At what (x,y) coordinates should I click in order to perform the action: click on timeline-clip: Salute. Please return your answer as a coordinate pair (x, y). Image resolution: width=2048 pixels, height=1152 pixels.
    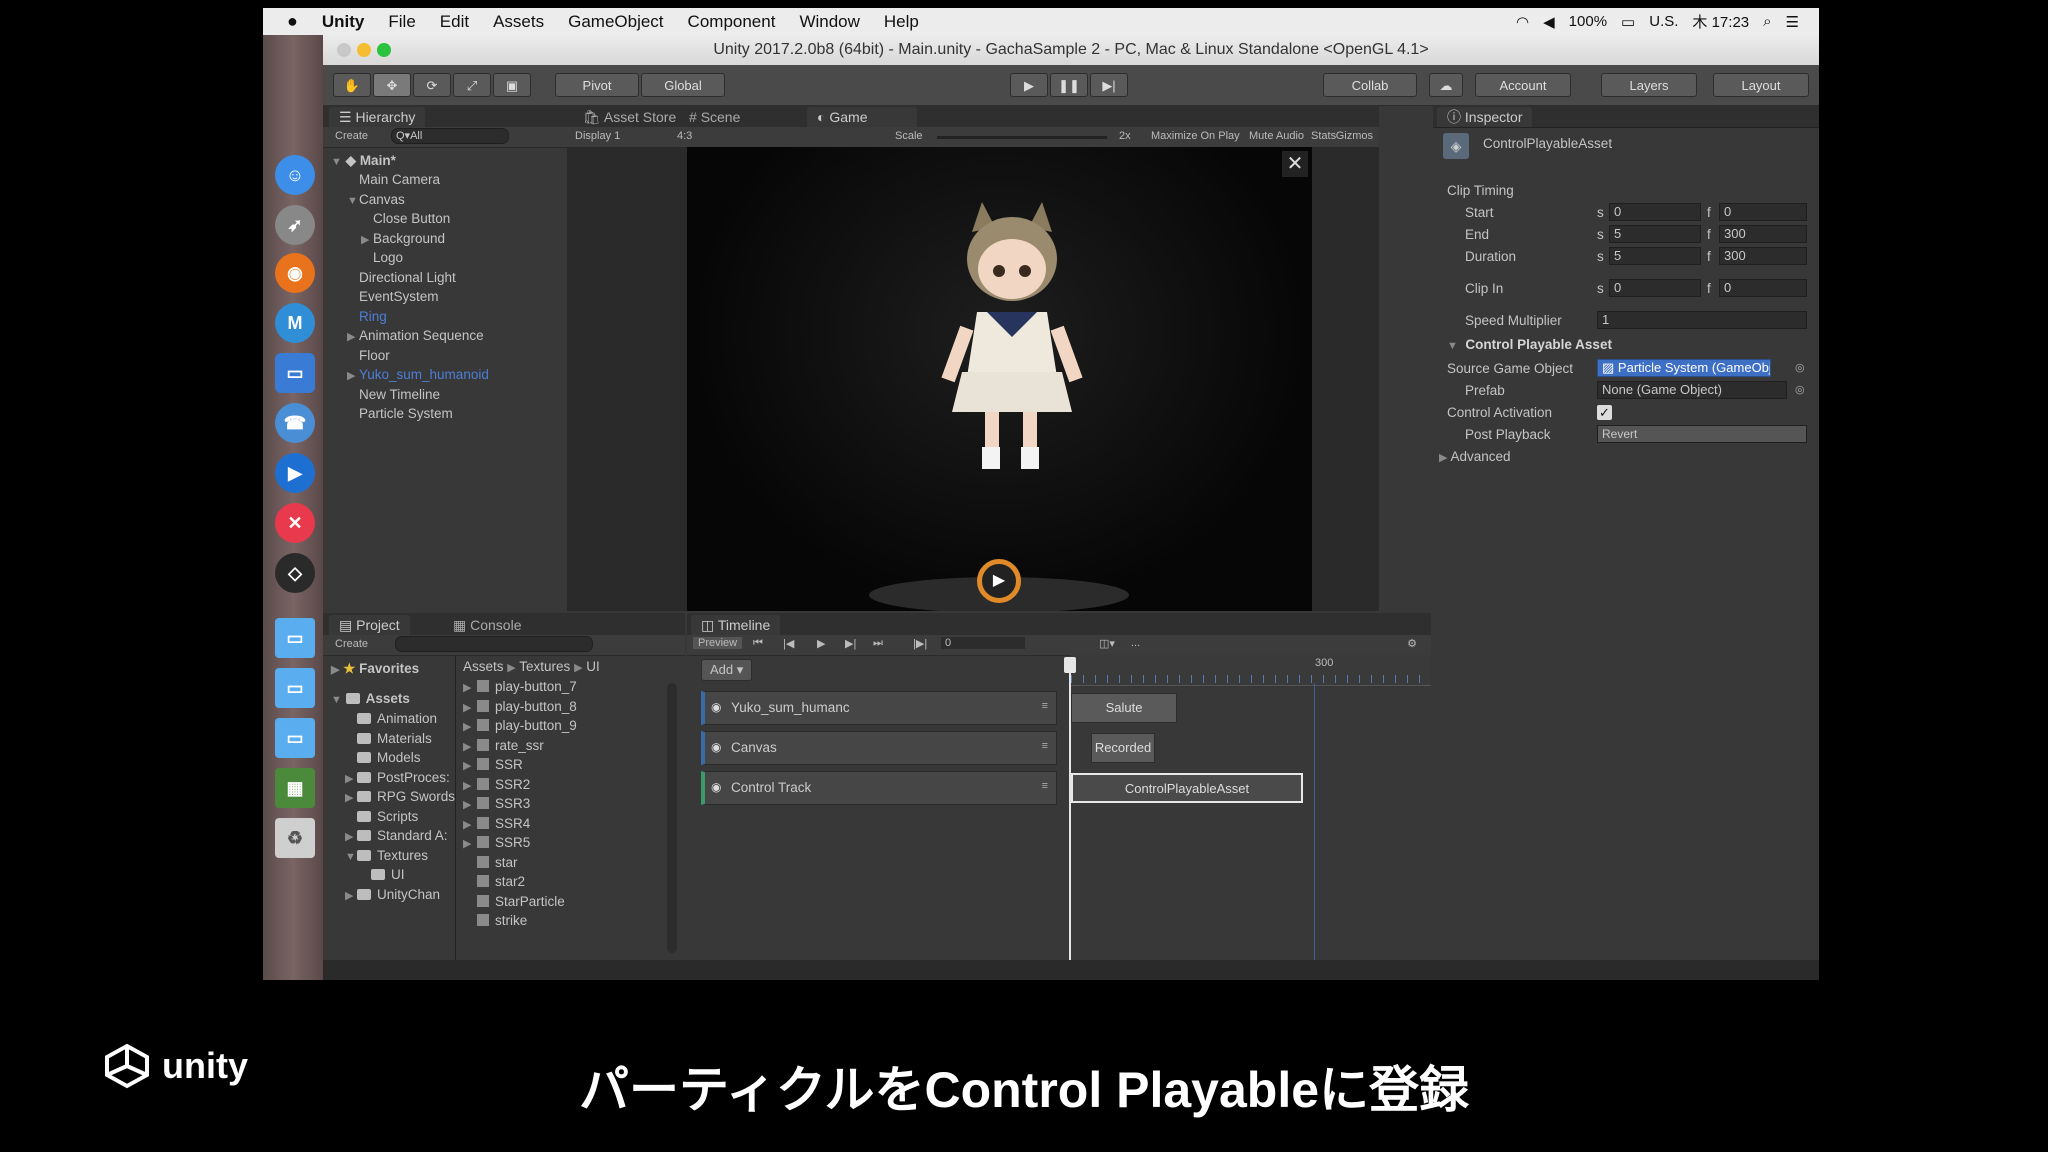
    Looking at the image, I should click on (1124, 708).